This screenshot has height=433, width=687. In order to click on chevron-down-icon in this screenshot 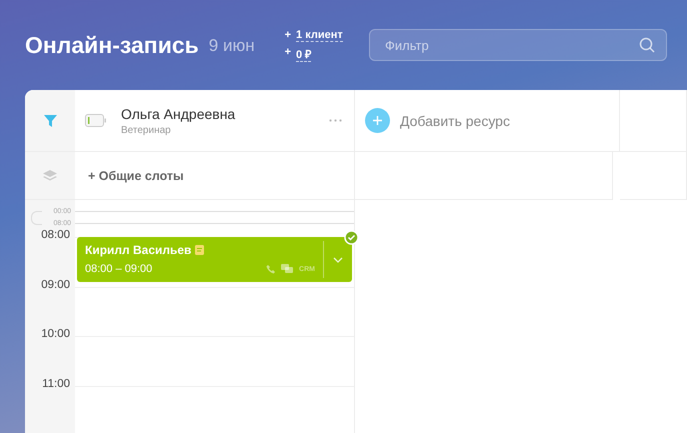, I will do `click(338, 259)`.